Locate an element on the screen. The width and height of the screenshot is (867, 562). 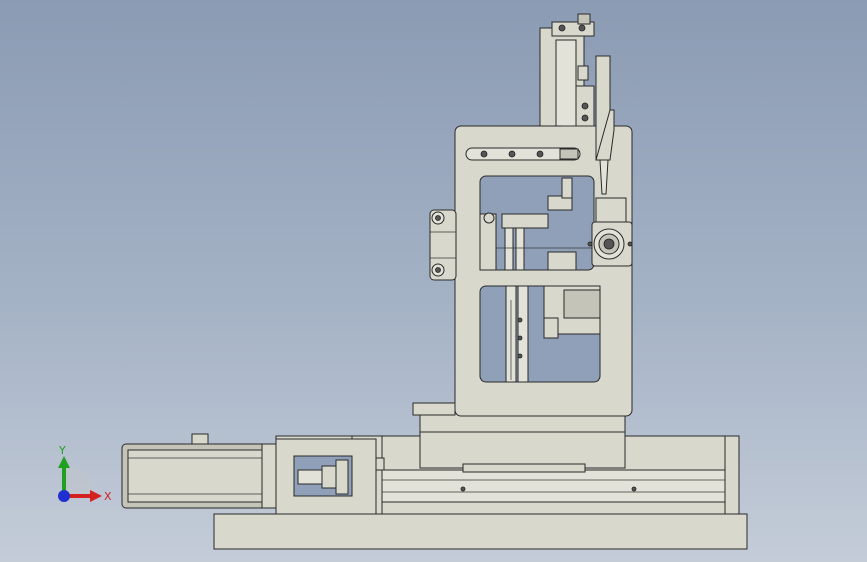
x-axis-label: X is located at coordinates (108, 496).